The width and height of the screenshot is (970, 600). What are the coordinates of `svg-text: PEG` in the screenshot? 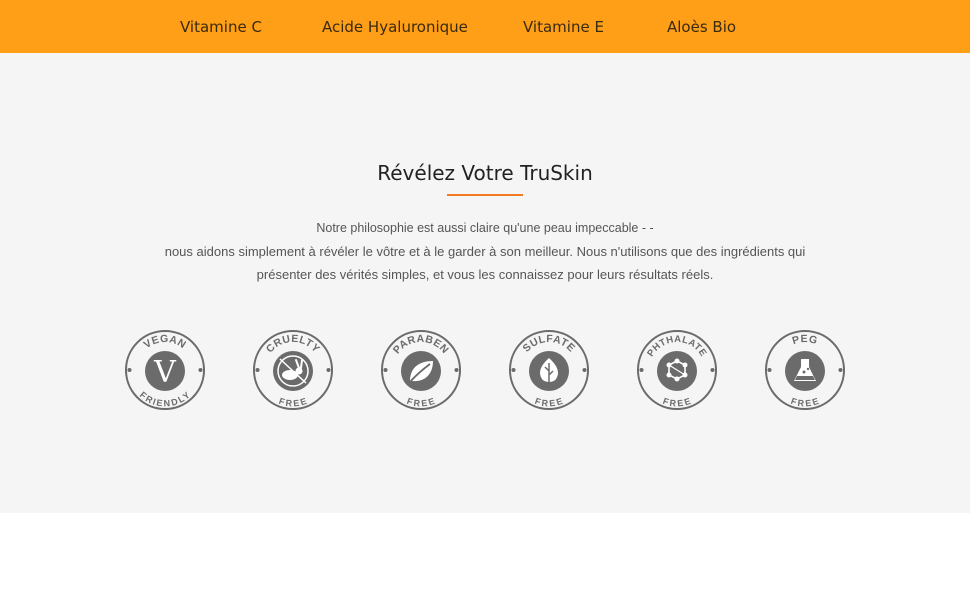 It's located at (805, 340).